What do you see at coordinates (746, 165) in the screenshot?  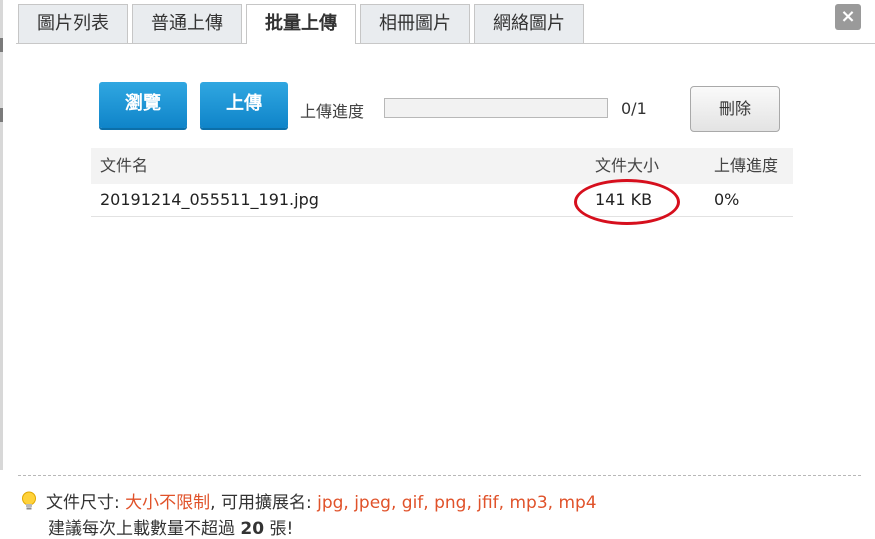 I see `header-upload-progress: 上傳進度` at bounding box center [746, 165].